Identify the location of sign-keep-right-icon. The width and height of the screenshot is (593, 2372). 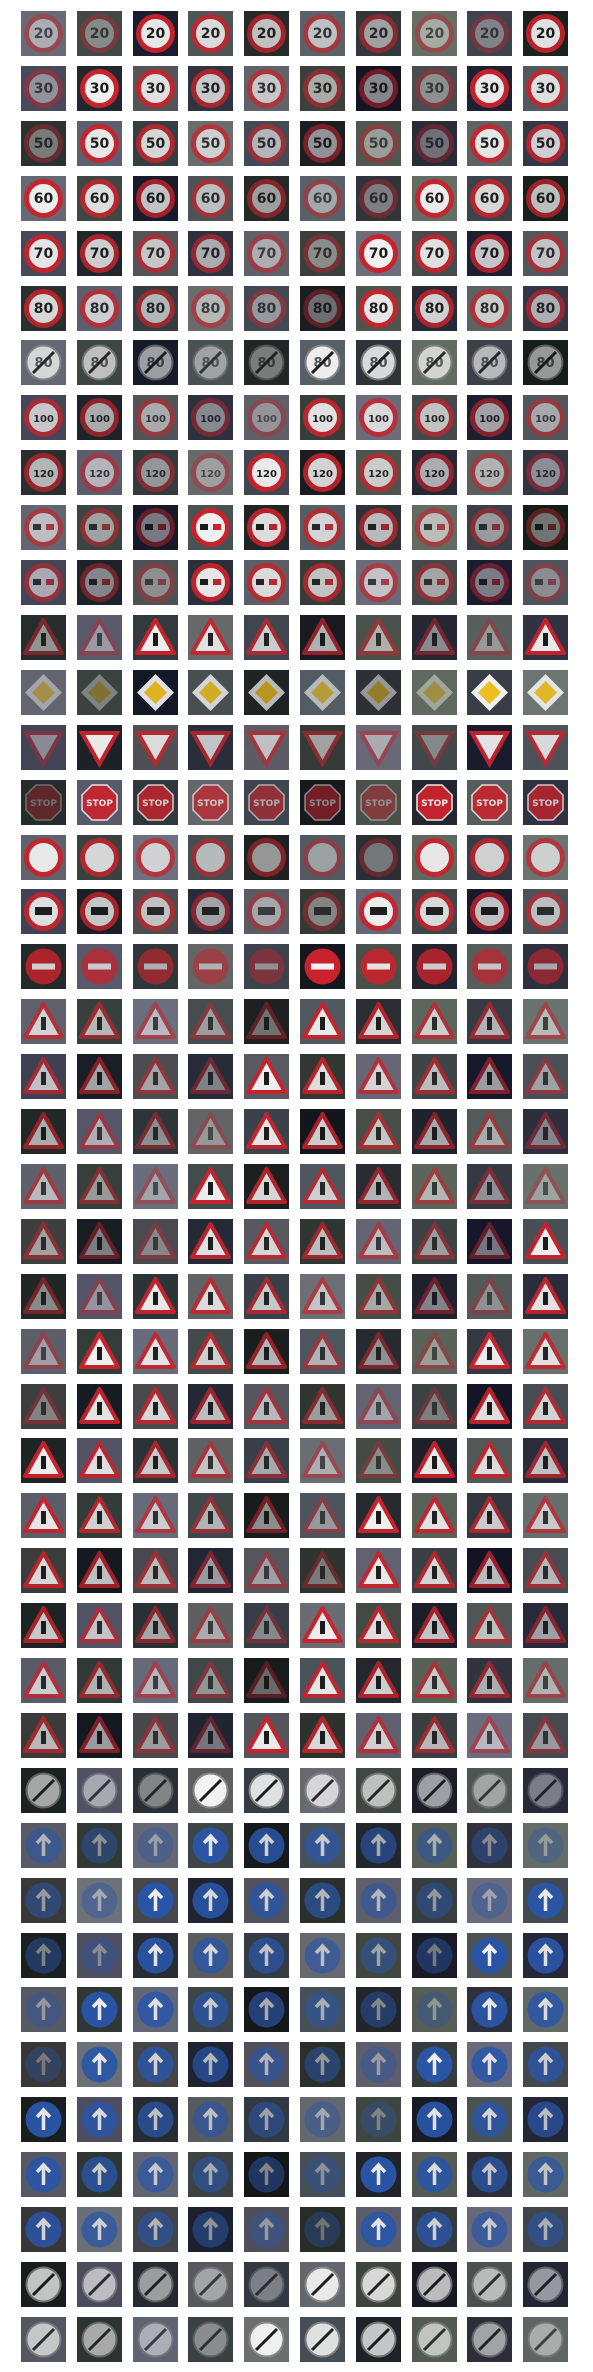
(546, 2120).